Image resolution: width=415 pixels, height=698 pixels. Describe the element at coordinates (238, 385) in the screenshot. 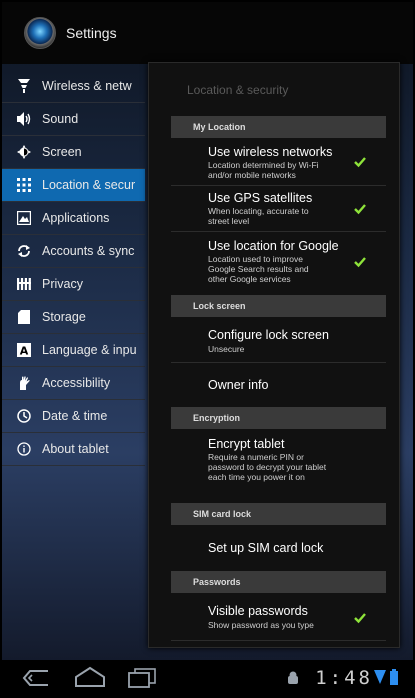

I see `pref-title: Owner info` at that location.